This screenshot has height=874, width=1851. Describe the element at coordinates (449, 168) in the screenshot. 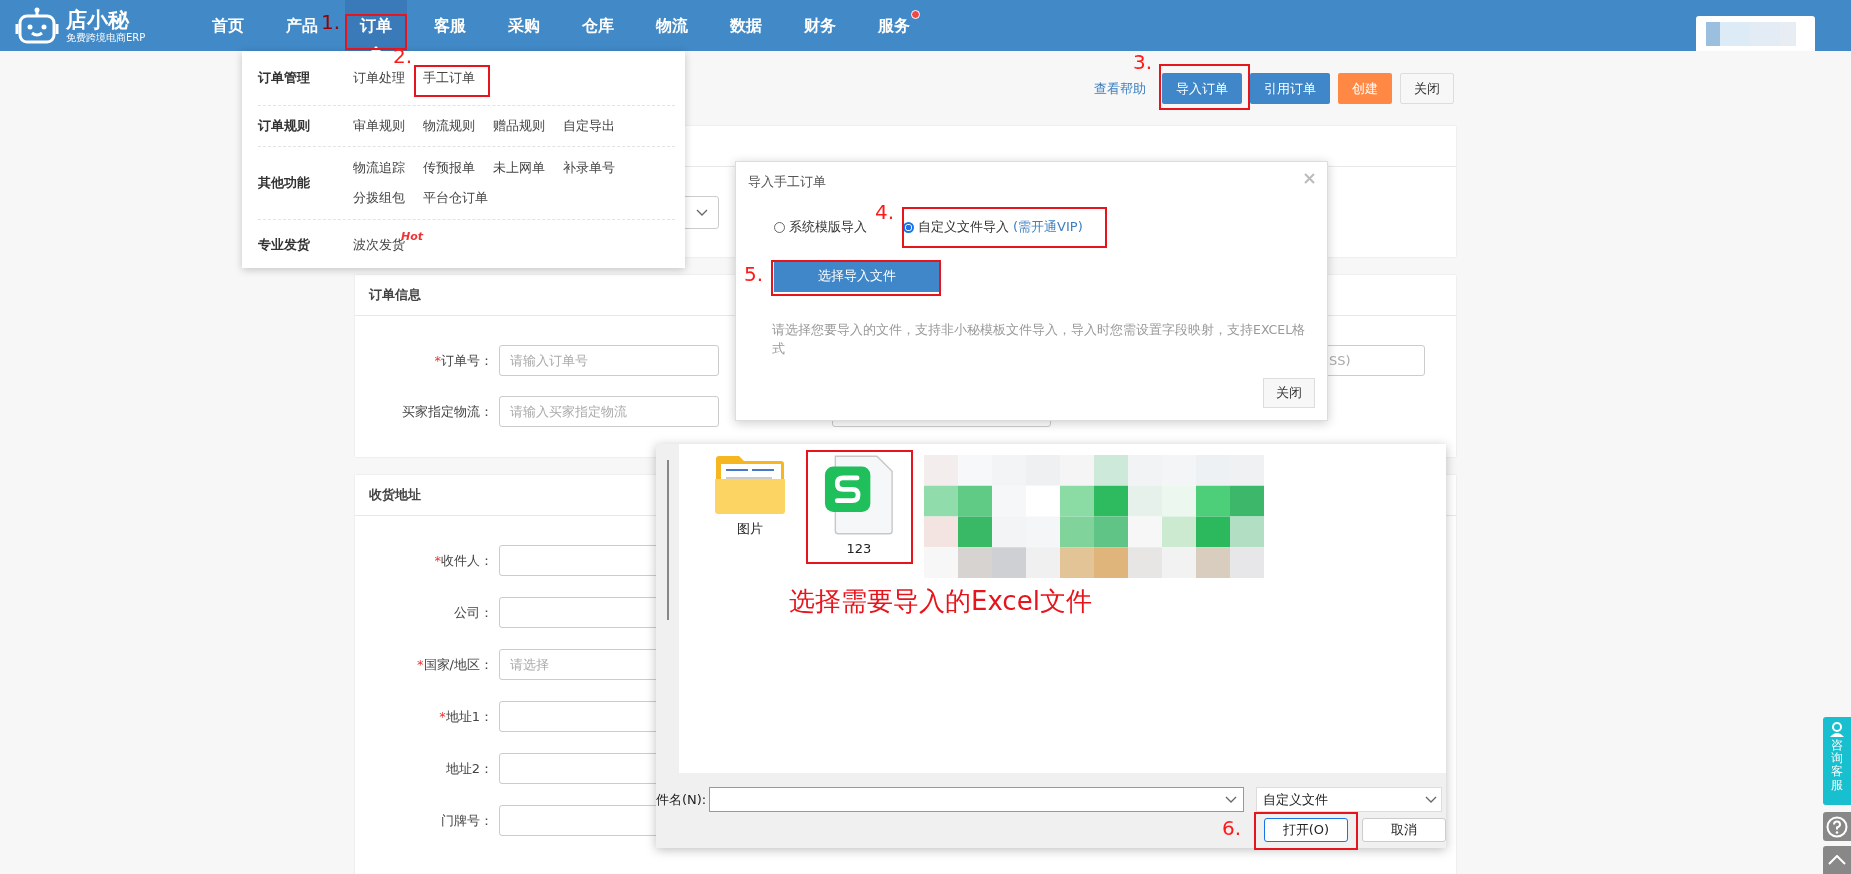

I see `menu-link: 传预报单` at that location.